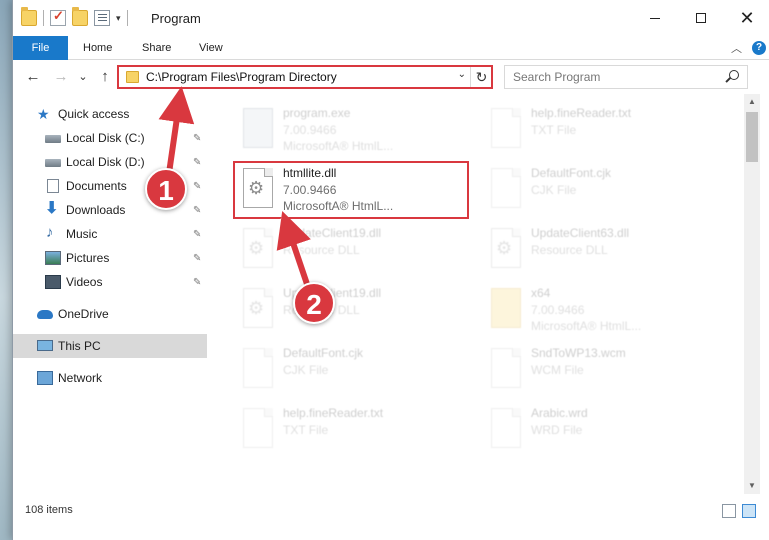  What do you see at coordinates (166, 189) in the screenshot?
I see `step-1-badge: 1` at bounding box center [166, 189].